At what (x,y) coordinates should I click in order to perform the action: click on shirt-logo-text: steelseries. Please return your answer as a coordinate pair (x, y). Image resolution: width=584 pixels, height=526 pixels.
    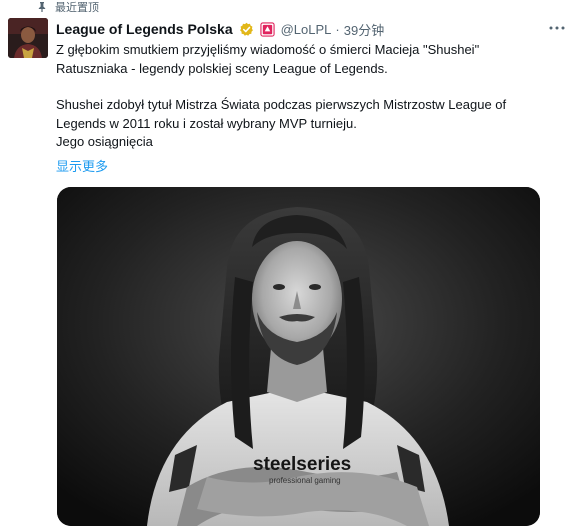
    Looking at the image, I should click on (302, 464).